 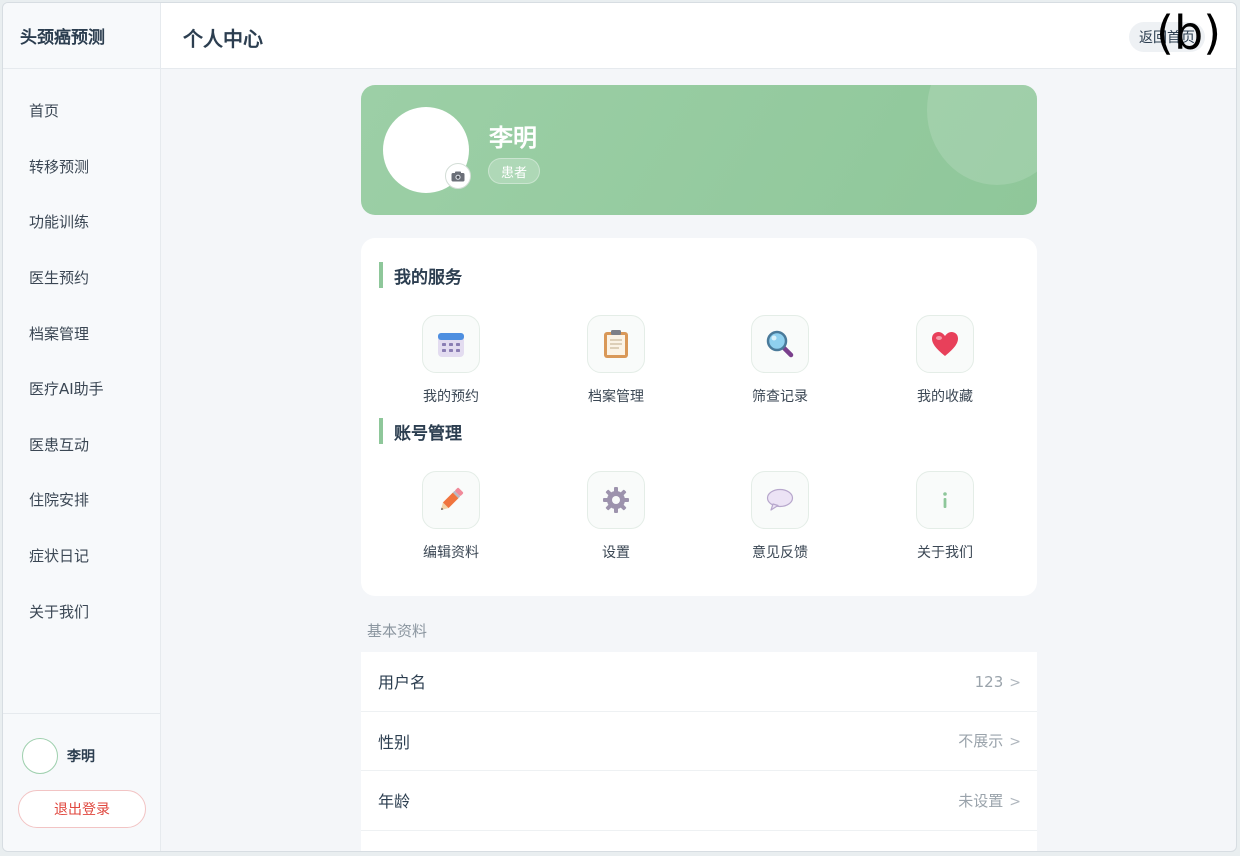 I want to click on account-settings: 设置, so click(x=616, y=516).